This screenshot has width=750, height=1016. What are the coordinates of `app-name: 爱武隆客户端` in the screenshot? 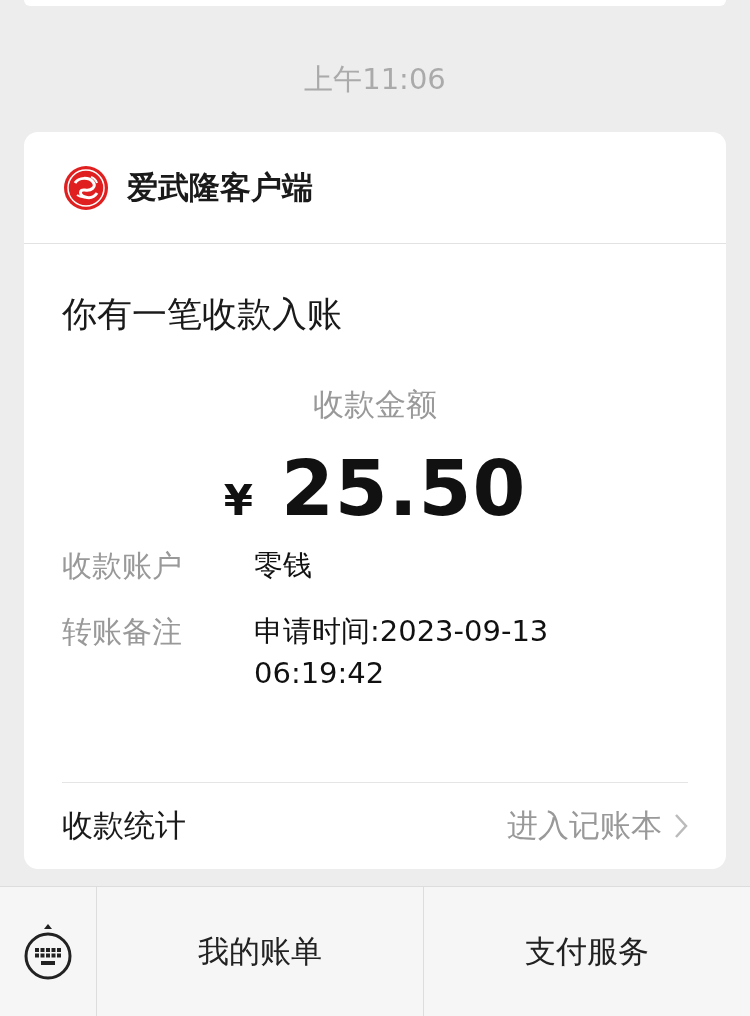 It's located at (220, 187).